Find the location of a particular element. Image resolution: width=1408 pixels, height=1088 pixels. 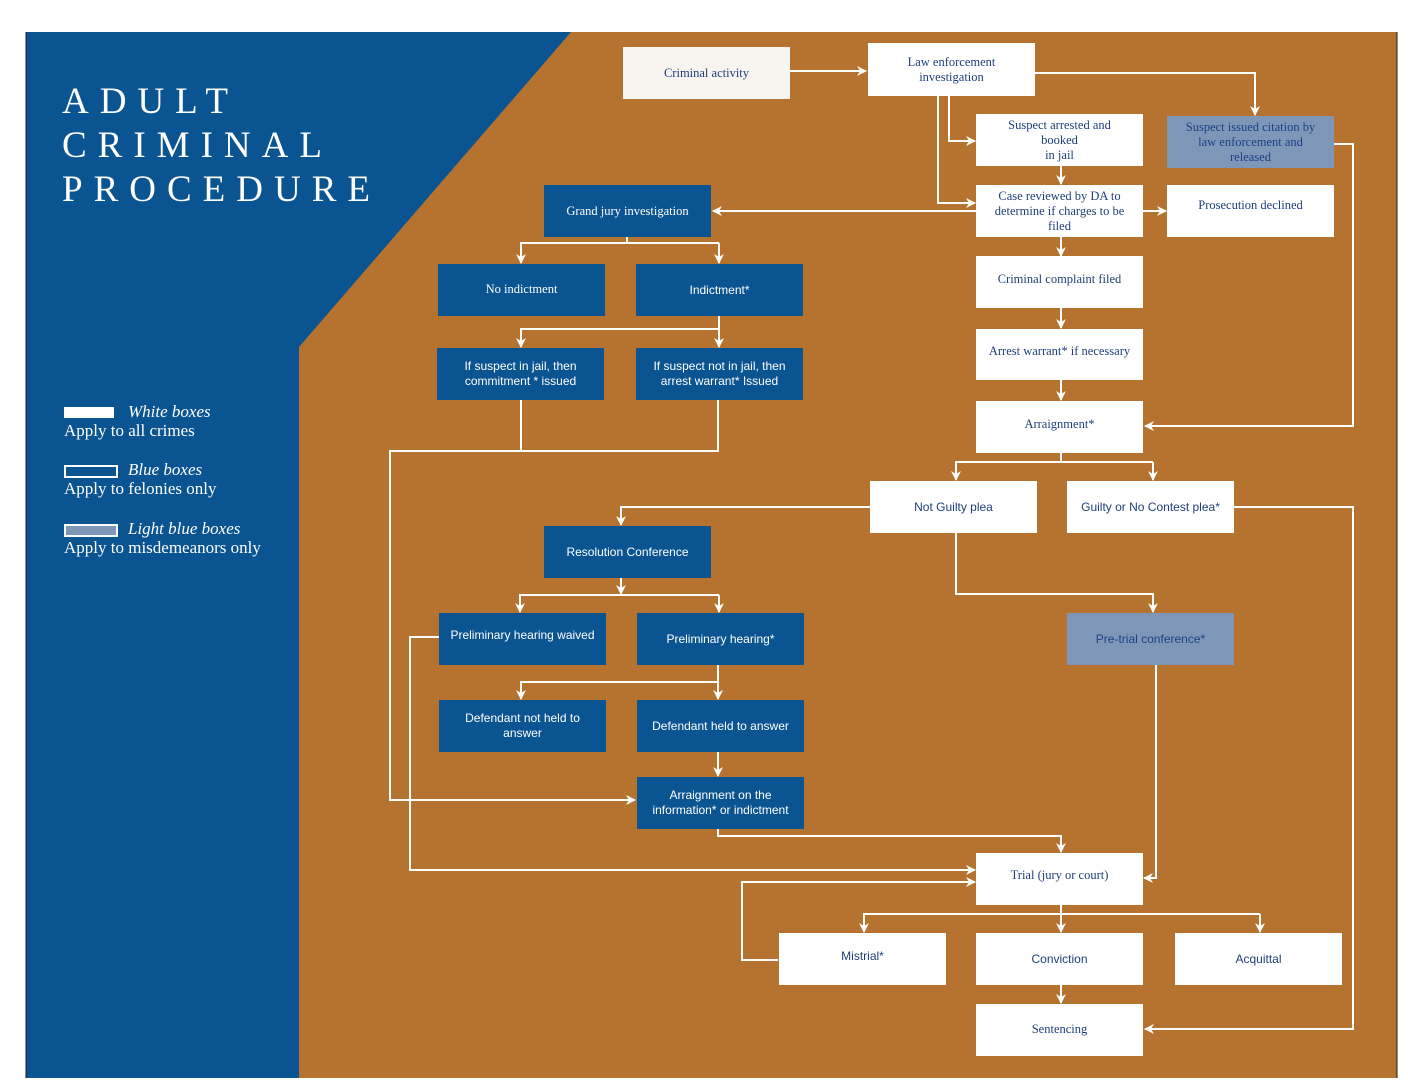

node-pretrial-conference: Pre-trial conference* is located at coordinates (1150, 639).